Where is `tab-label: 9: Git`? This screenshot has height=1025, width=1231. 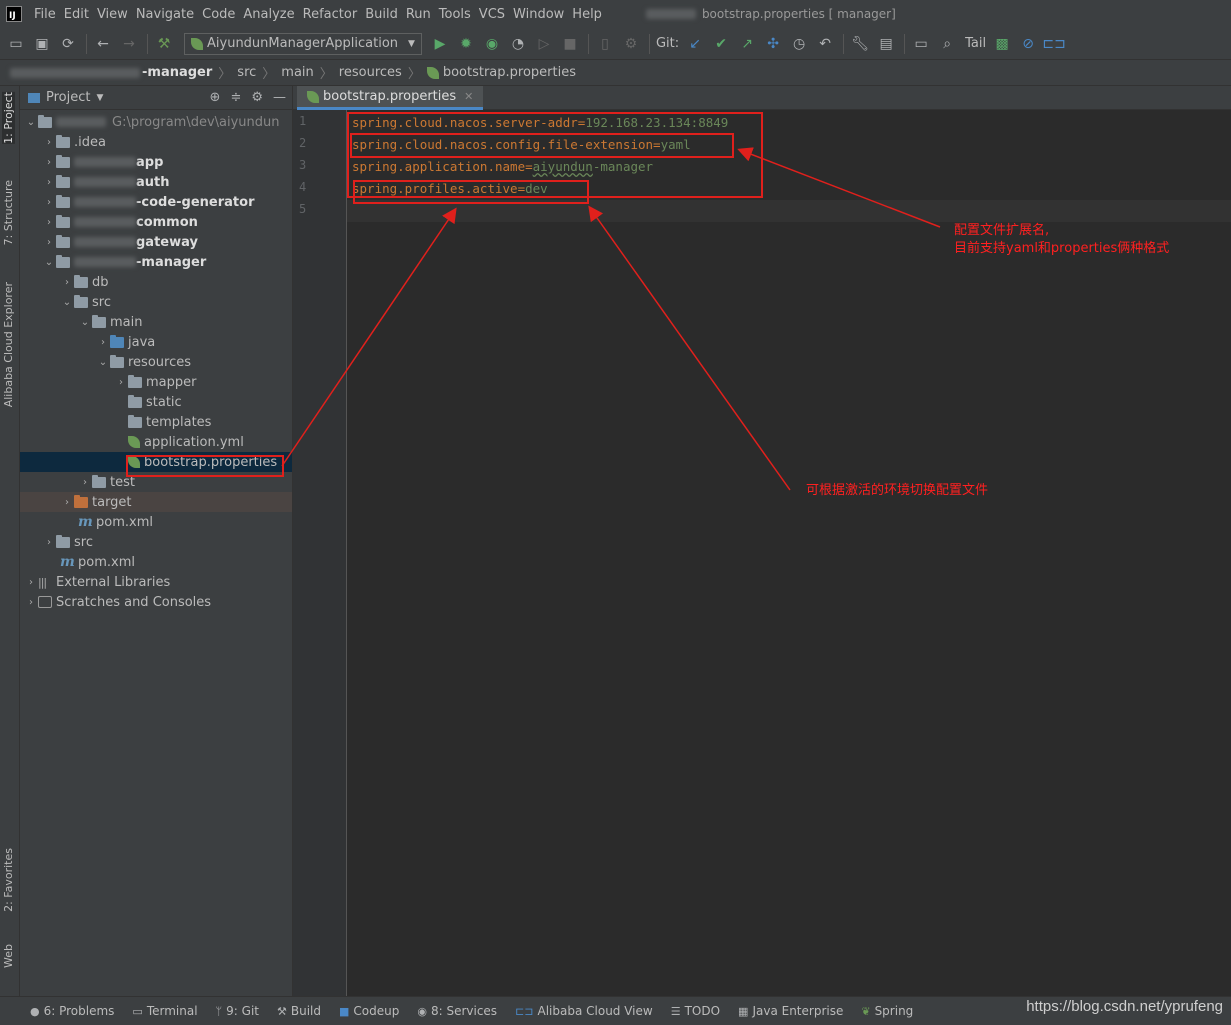
tab-label: 9: Git is located at coordinates (242, 1011).